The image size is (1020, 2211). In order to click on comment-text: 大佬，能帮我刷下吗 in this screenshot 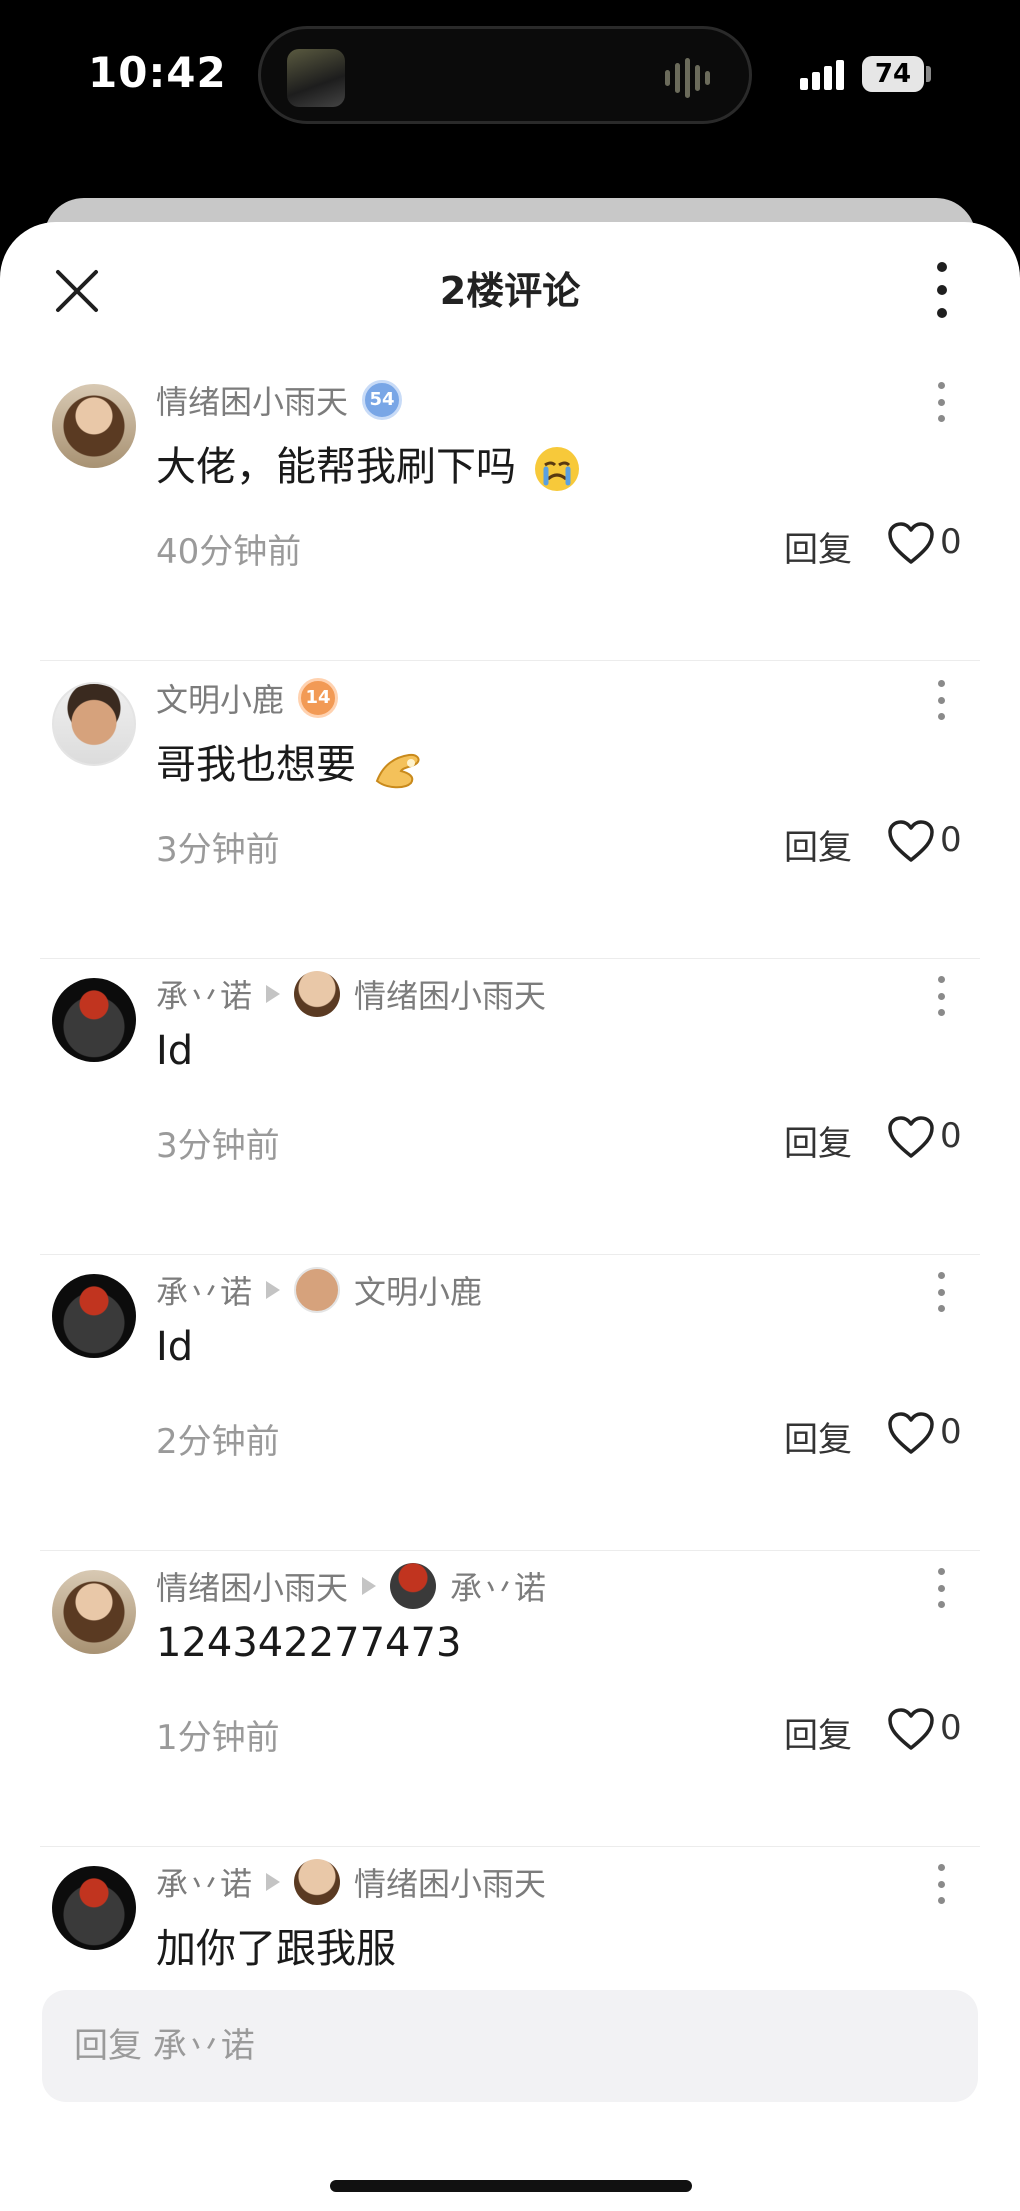, I will do `click(368, 463)`.